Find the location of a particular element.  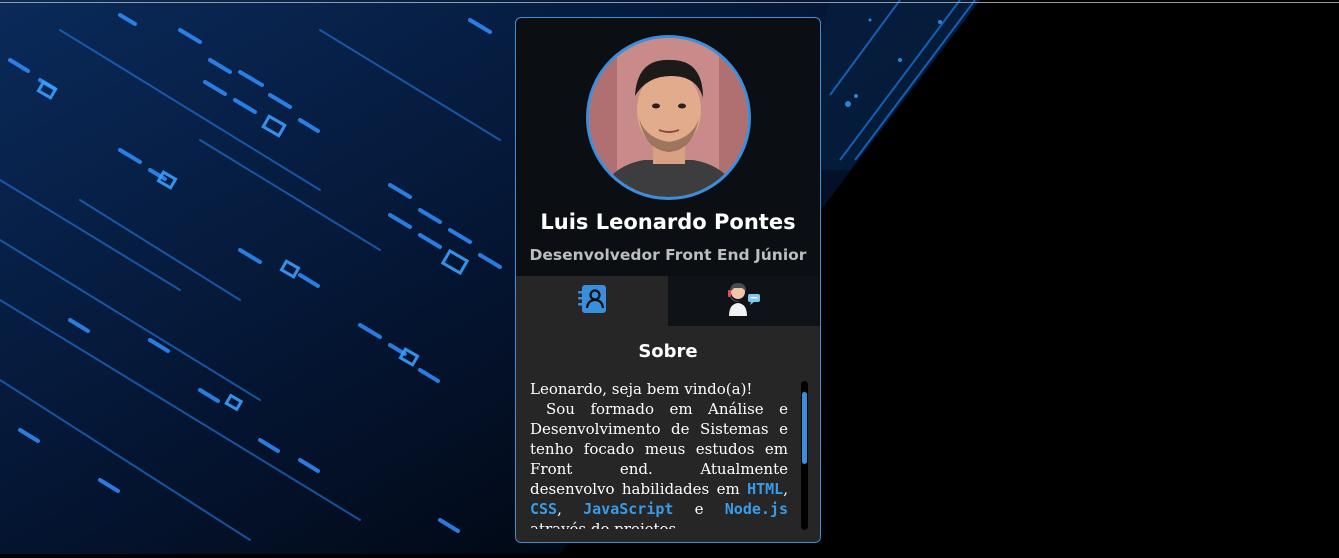

about-paragraph-end: através de projetos is located at coordinates (603, 524).